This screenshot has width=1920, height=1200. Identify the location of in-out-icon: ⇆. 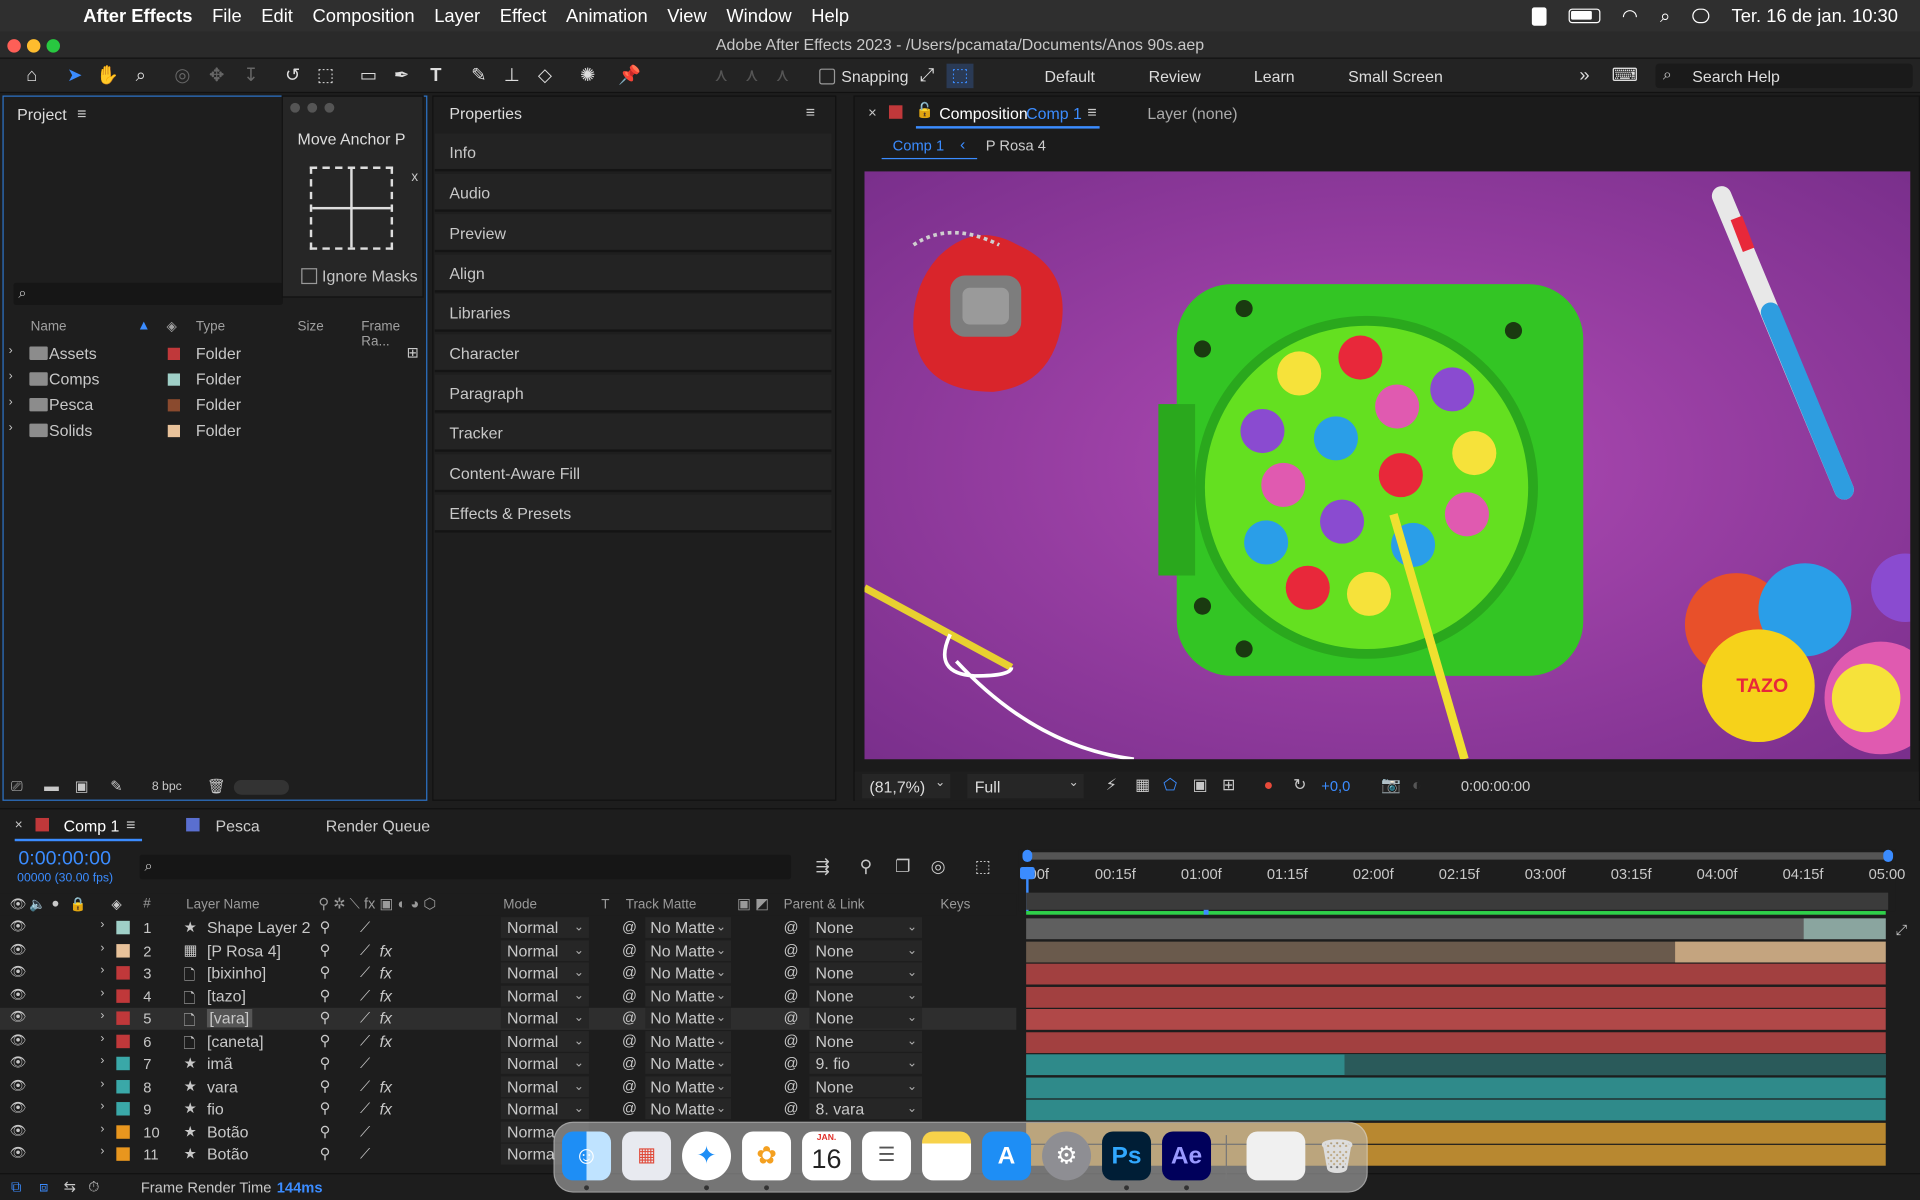
(70, 1186).